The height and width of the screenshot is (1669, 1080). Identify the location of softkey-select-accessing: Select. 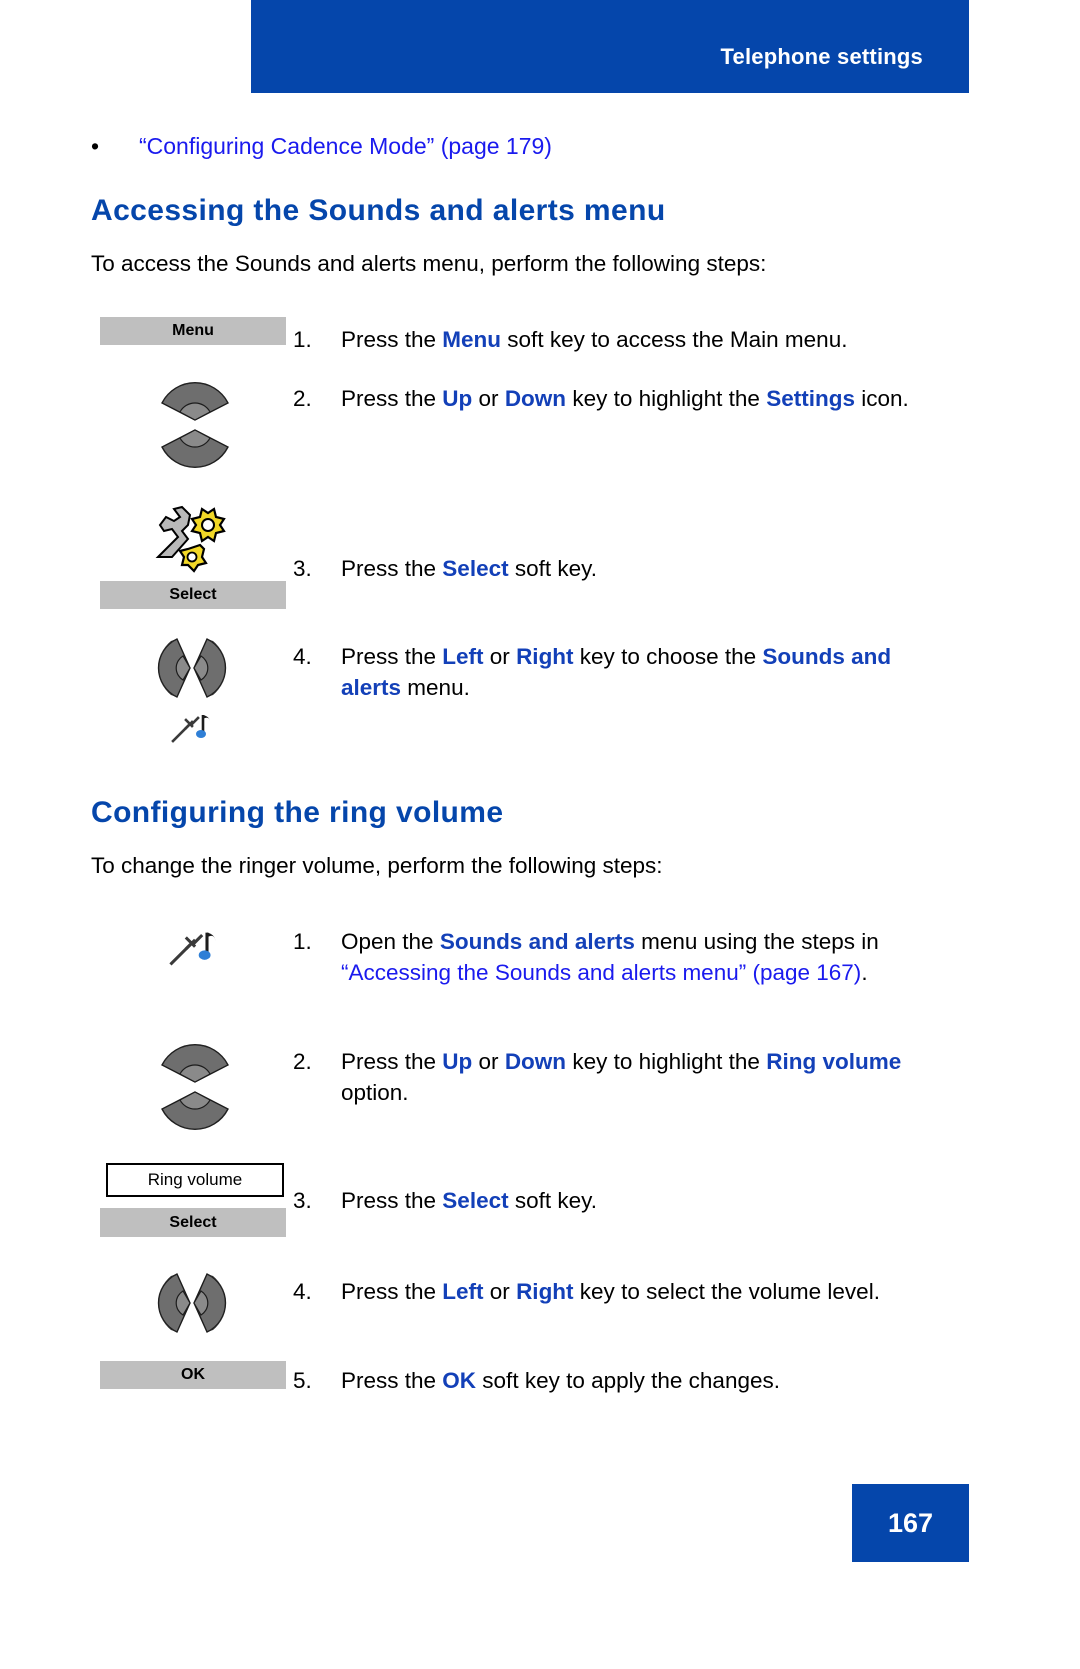
(193, 595).